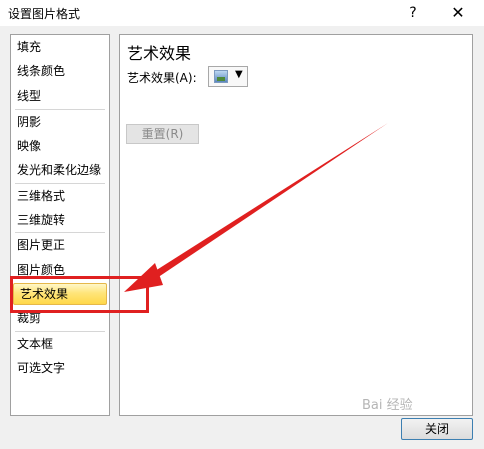 This screenshot has width=484, height=449. What do you see at coordinates (387, 405) in the screenshot?
I see `watermark: Bai 经验` at bounding box center [387, 405].